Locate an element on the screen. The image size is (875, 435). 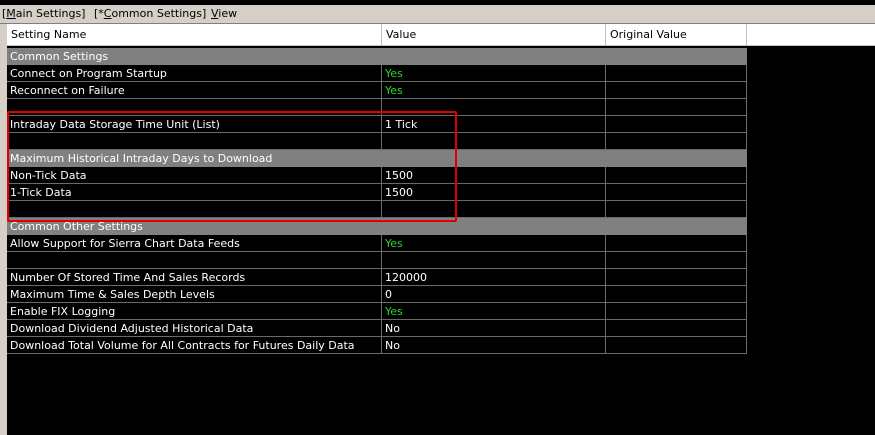
setting-name: Reconnect on Failure is located at coordinates (194, 90).